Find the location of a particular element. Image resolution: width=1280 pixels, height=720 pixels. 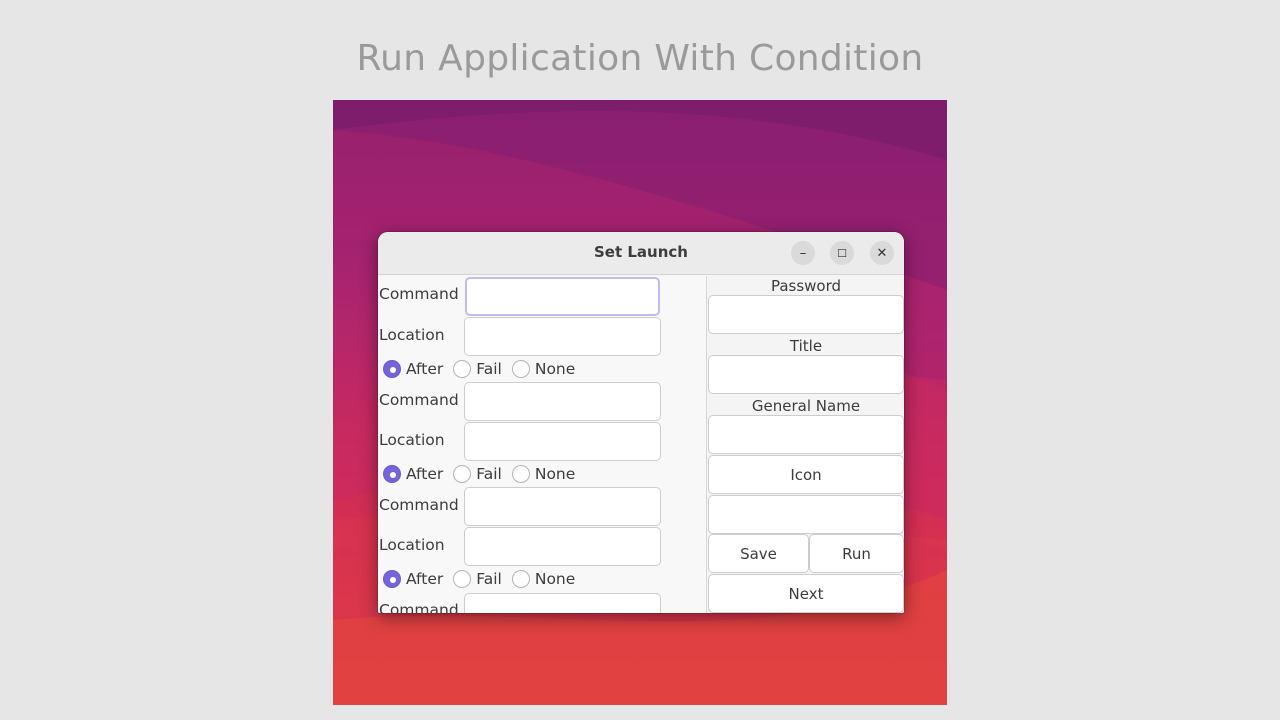

maximize-icon: ☐ is located at coordinates (842, 253).